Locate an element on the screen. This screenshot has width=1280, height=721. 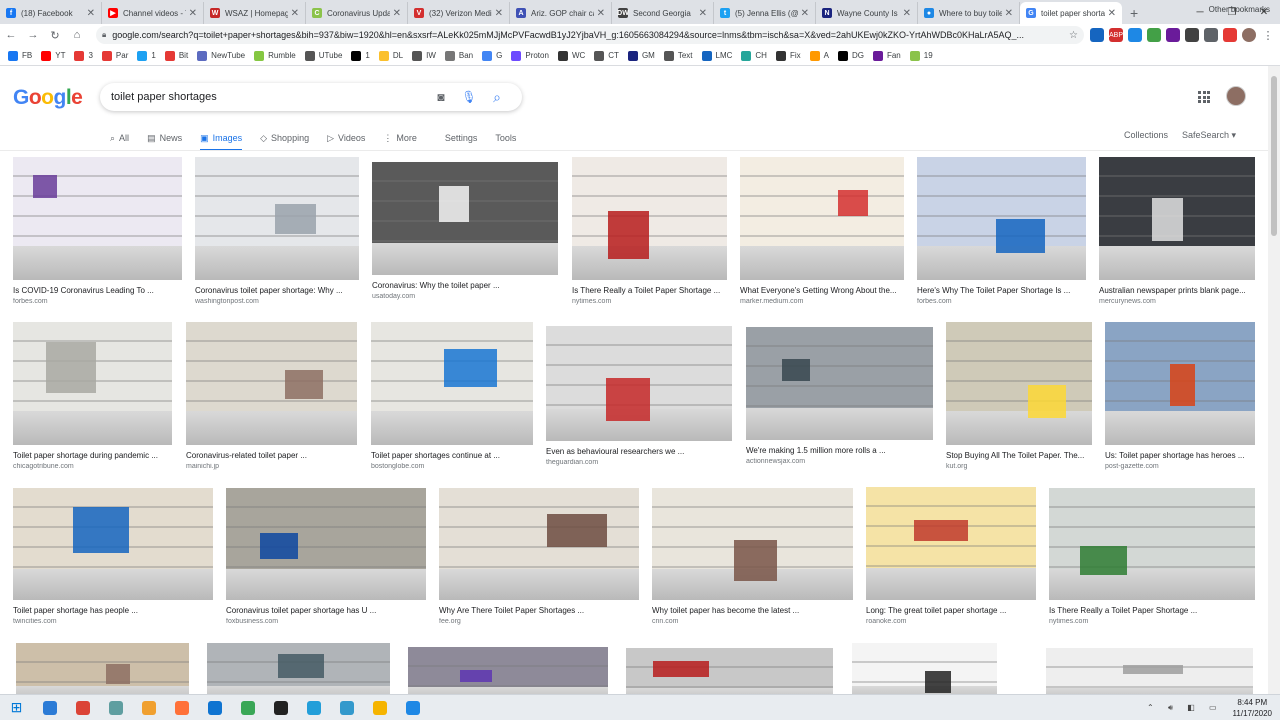
browser-tab: DW Second Georgia ✕ is located at coordinates (663, 13).